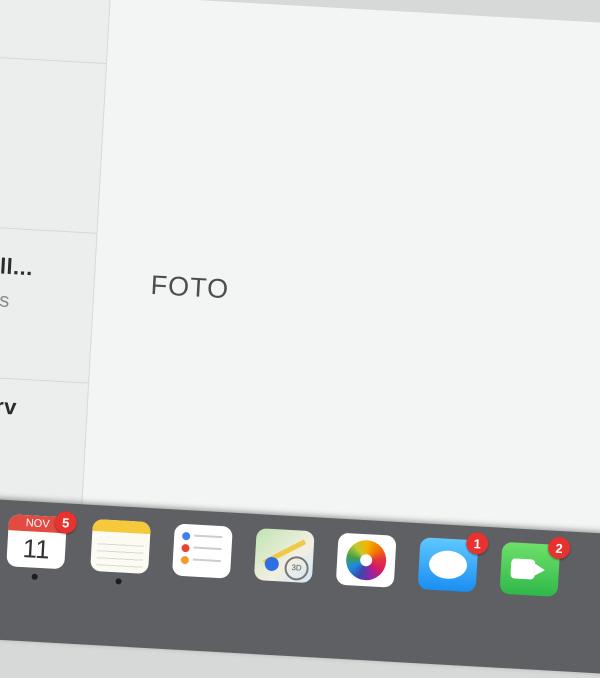  I want to click on calendar-badge: 5, so click(66, 522).